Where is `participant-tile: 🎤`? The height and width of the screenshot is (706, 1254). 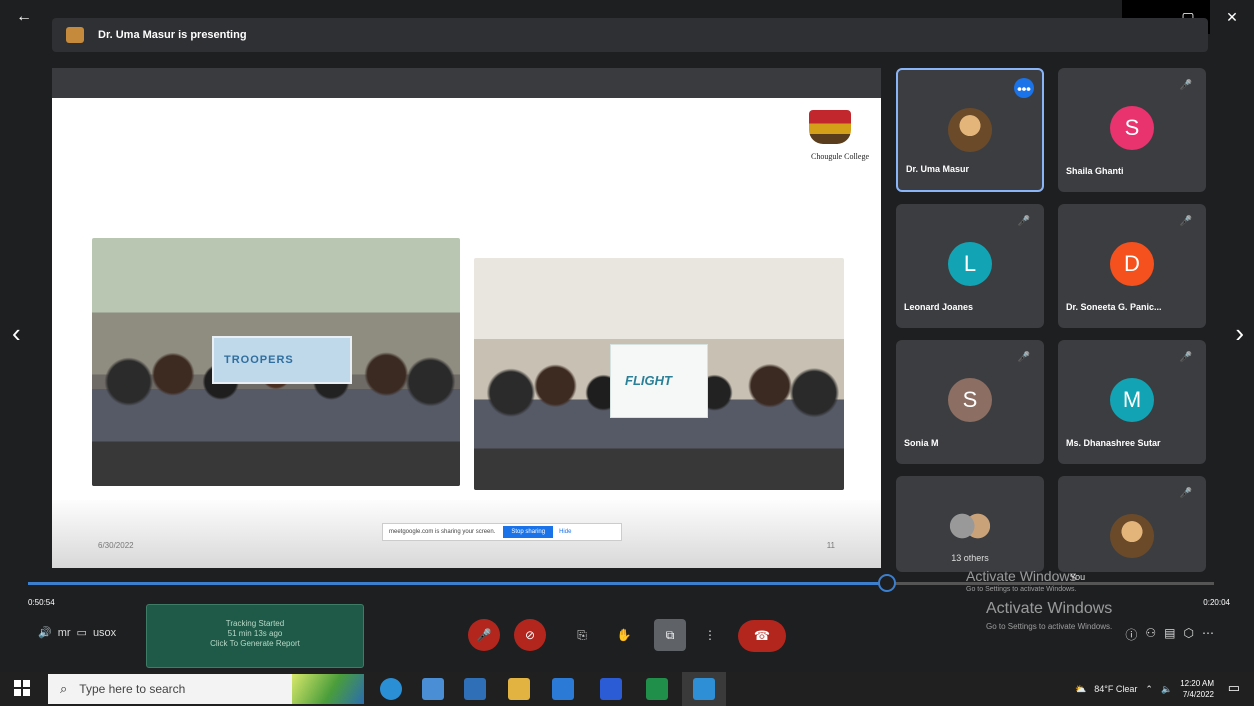 participant-tile: 🎤 is located at coordinates (1132, 524).